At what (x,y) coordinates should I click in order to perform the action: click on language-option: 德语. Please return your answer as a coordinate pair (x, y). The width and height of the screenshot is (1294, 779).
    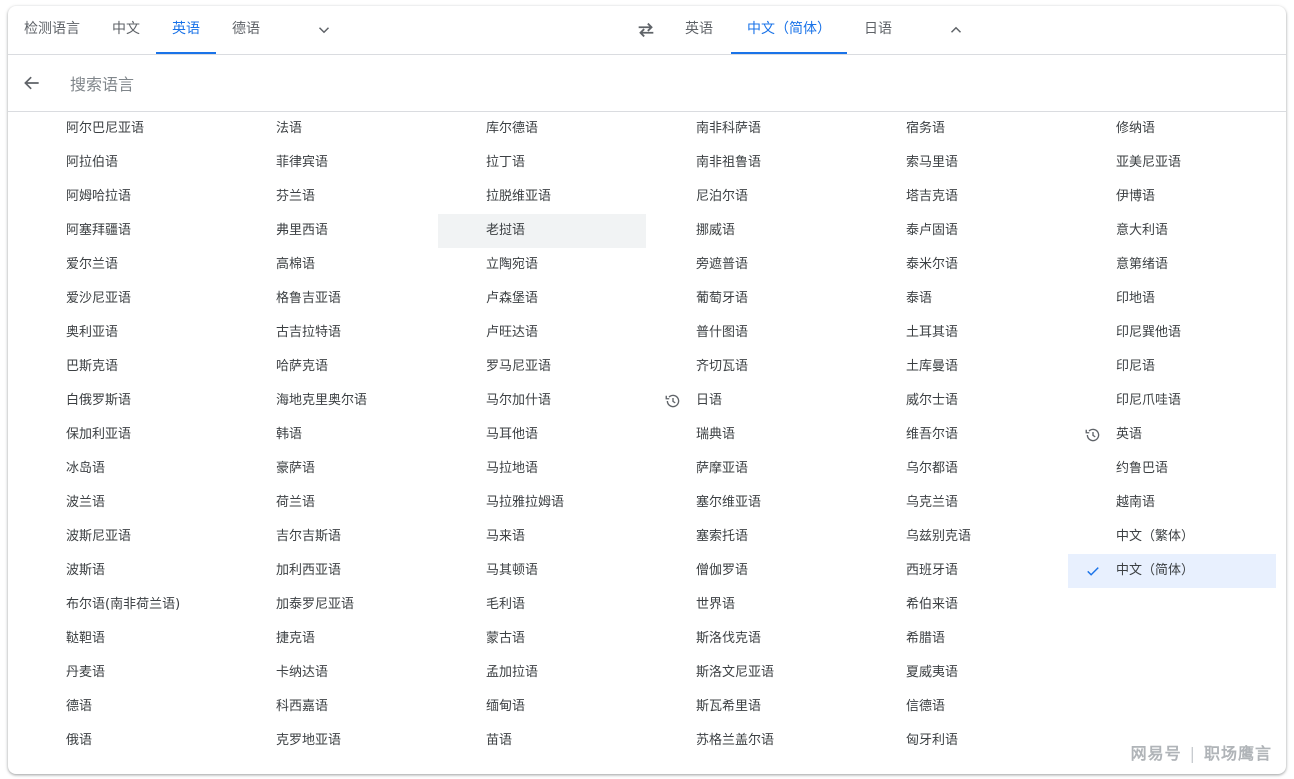
    Looking at the image, I should click on (122, 707).